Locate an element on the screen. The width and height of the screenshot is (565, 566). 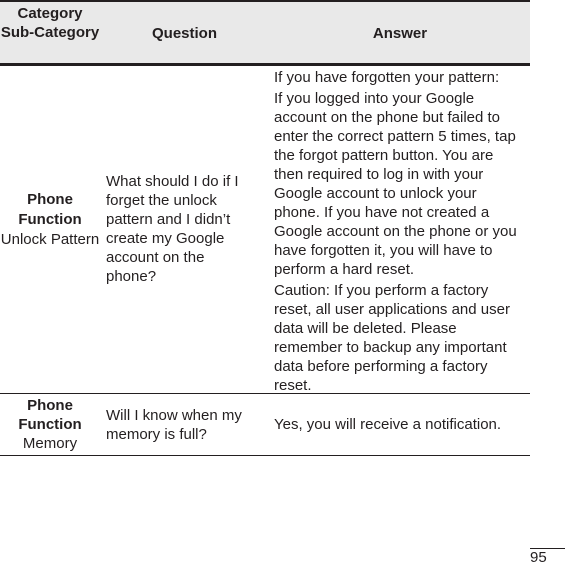
answer-paragraph: Yes, you will receive a notification. is located at coordinates (388, 424).